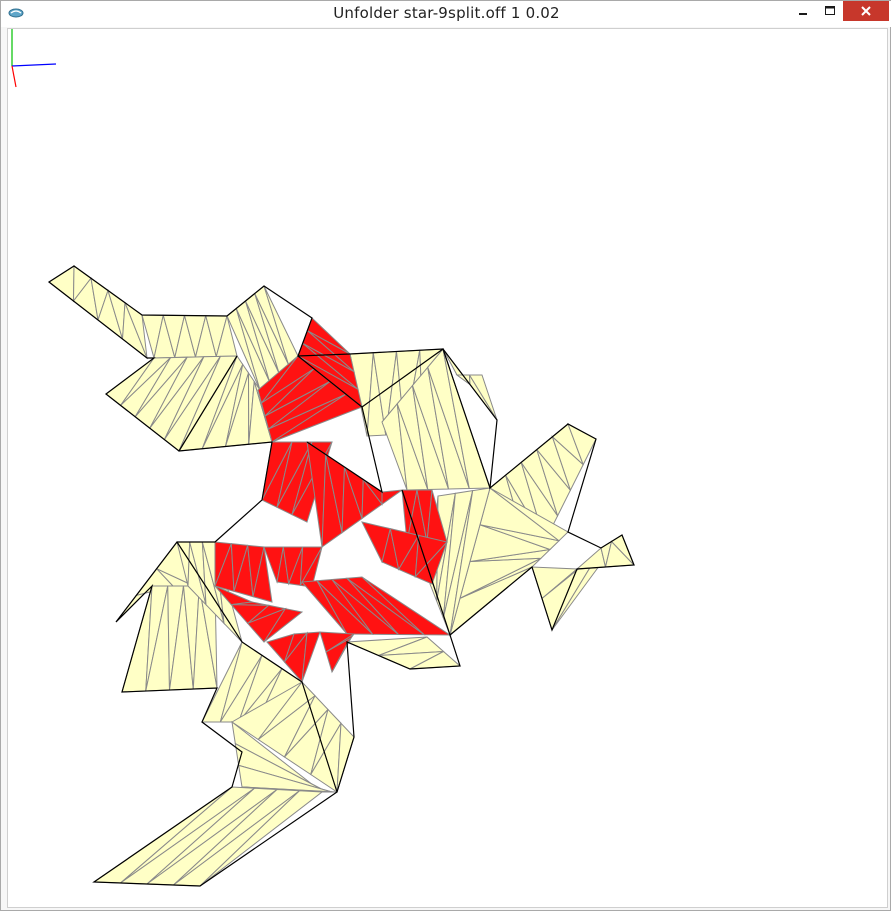  What do you see at coordinates (34, 58) in the screenshot?
I see `axis-gizmo` at bounding box center [34, 58].